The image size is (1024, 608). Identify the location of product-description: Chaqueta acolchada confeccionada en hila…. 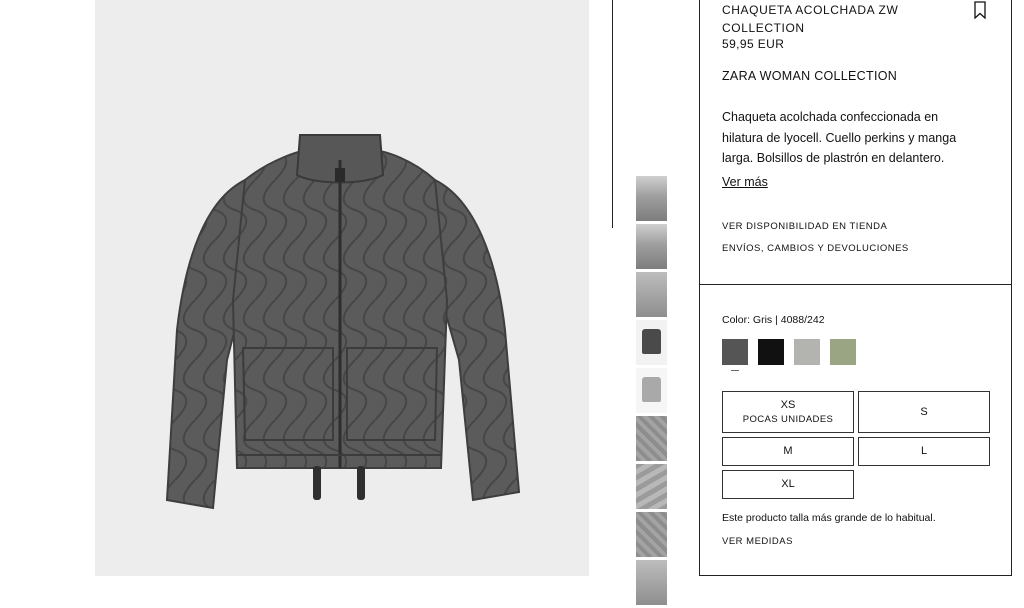
(839, 137).